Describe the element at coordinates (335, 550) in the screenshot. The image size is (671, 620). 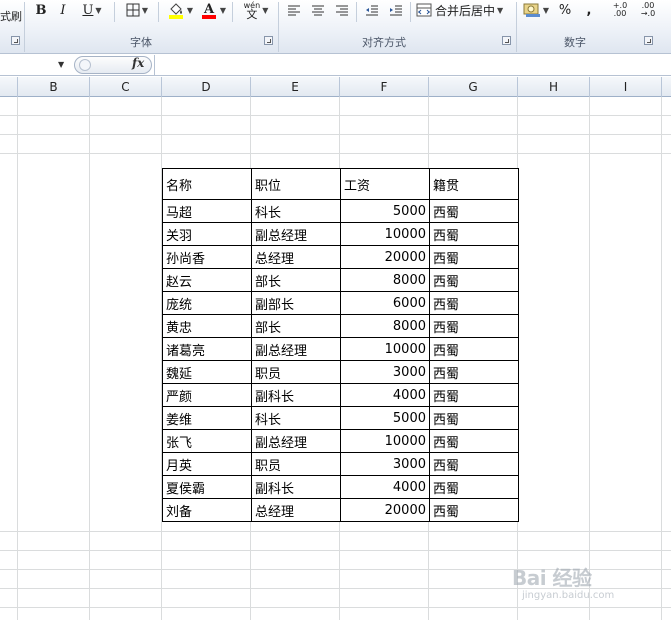
I see `gridline` at that location.